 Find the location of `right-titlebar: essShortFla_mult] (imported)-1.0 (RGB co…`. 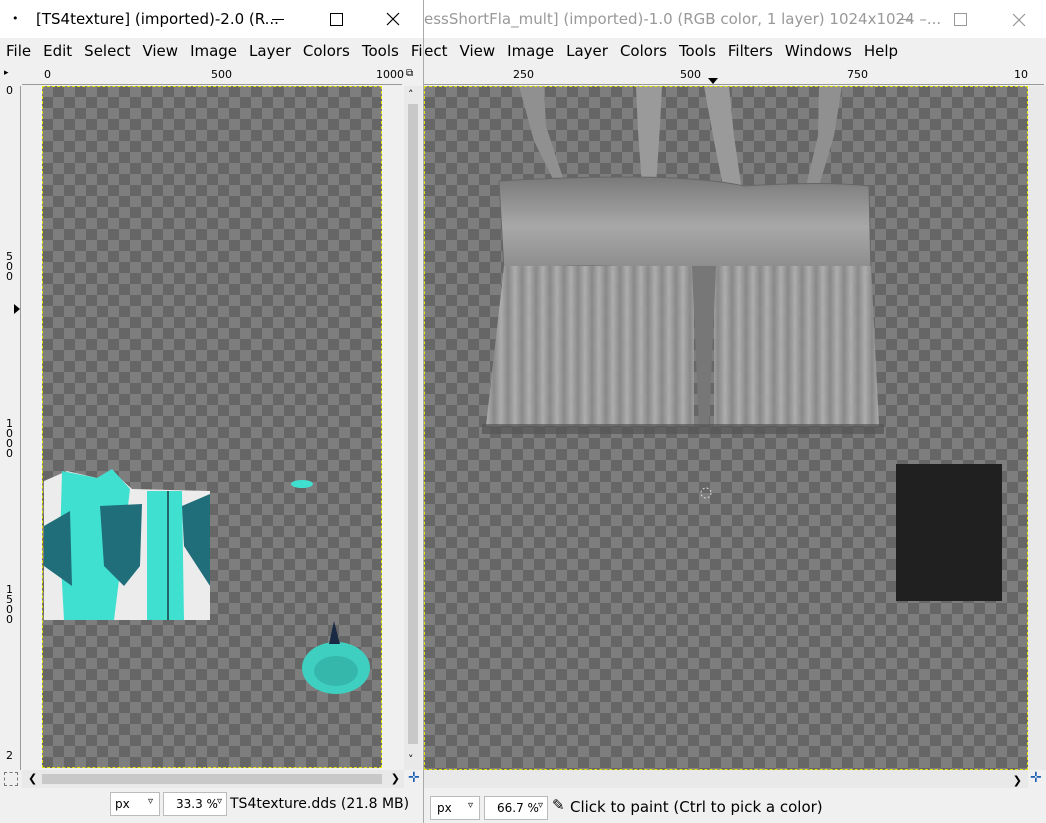

right-titlebar: essShortFla_mult] (imported)-1.0 (RGB co… is located at coordinates (721, 19).